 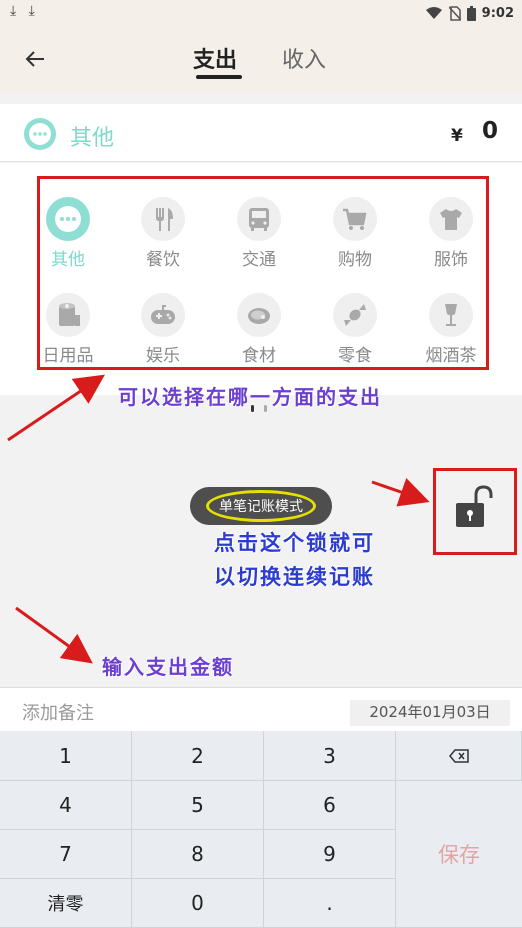 I want to click on annotation-lock-hint-line1: 点击这个锁就可, so click(x=294, y=543).